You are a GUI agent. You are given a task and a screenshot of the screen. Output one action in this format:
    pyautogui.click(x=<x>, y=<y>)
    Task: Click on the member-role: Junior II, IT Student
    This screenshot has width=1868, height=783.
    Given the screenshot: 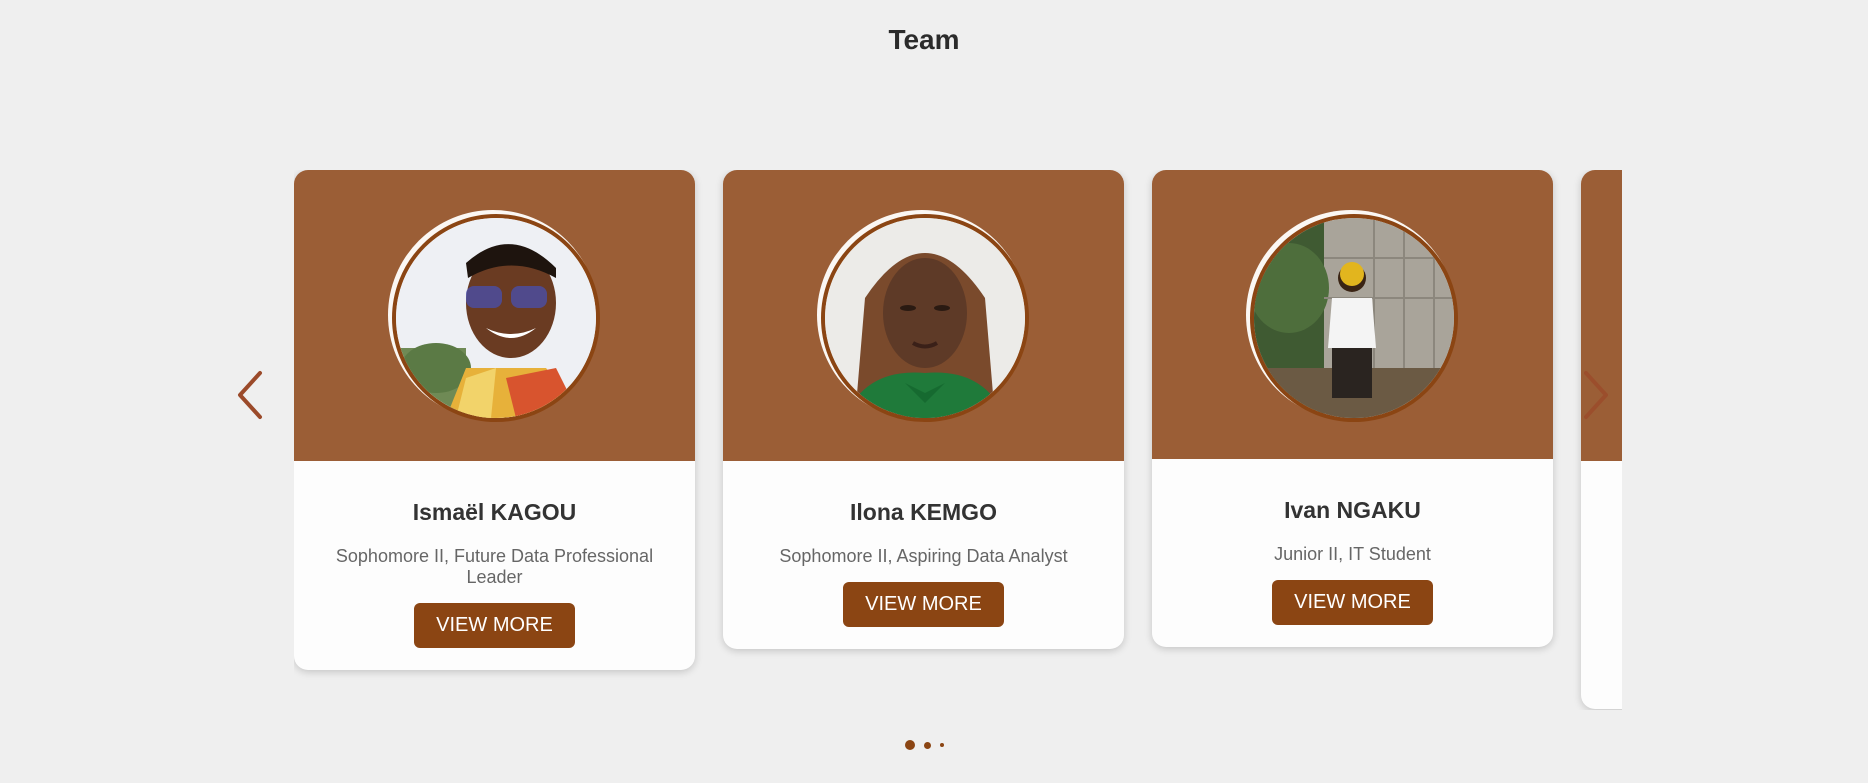 What is the action you would take?
    pyautogui.click(x=1352, y=554)
    